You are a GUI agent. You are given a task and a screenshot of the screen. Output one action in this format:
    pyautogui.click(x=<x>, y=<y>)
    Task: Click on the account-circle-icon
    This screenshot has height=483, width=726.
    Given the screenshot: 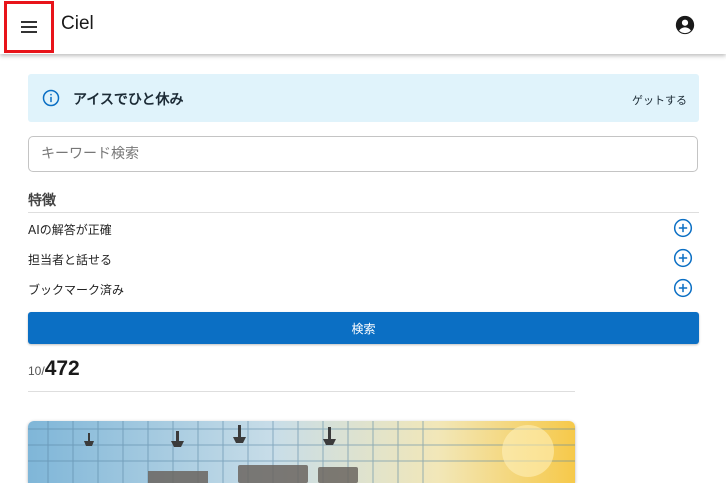 What is the action you would take?
    pyautogui.click(x=685, y=25)
    